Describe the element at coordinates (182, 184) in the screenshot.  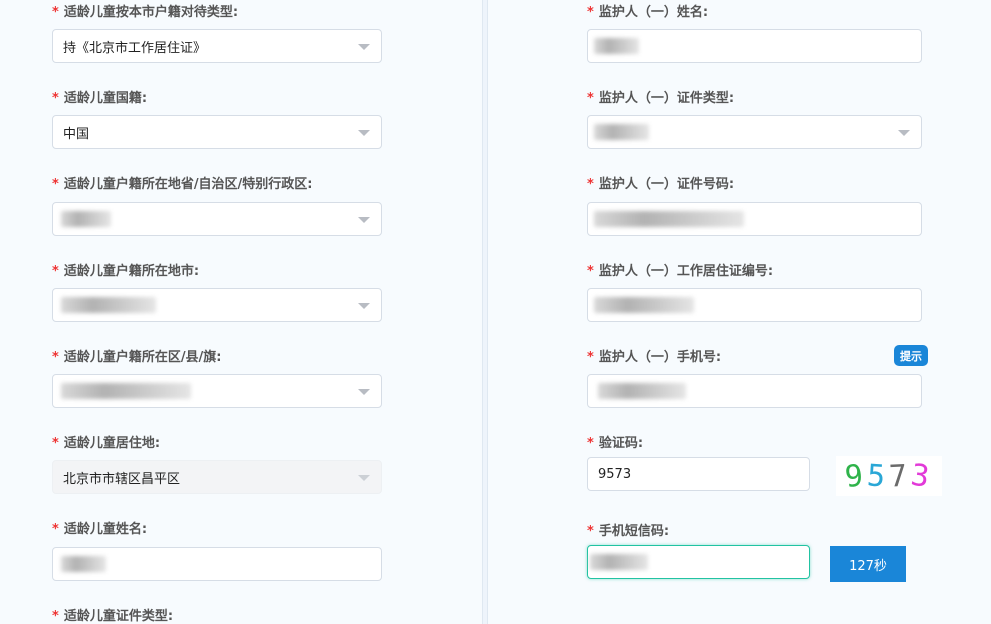
I see `child-province-label: * 适龄儿童户籍所在地省/自治区/特别行政区:` at that location.